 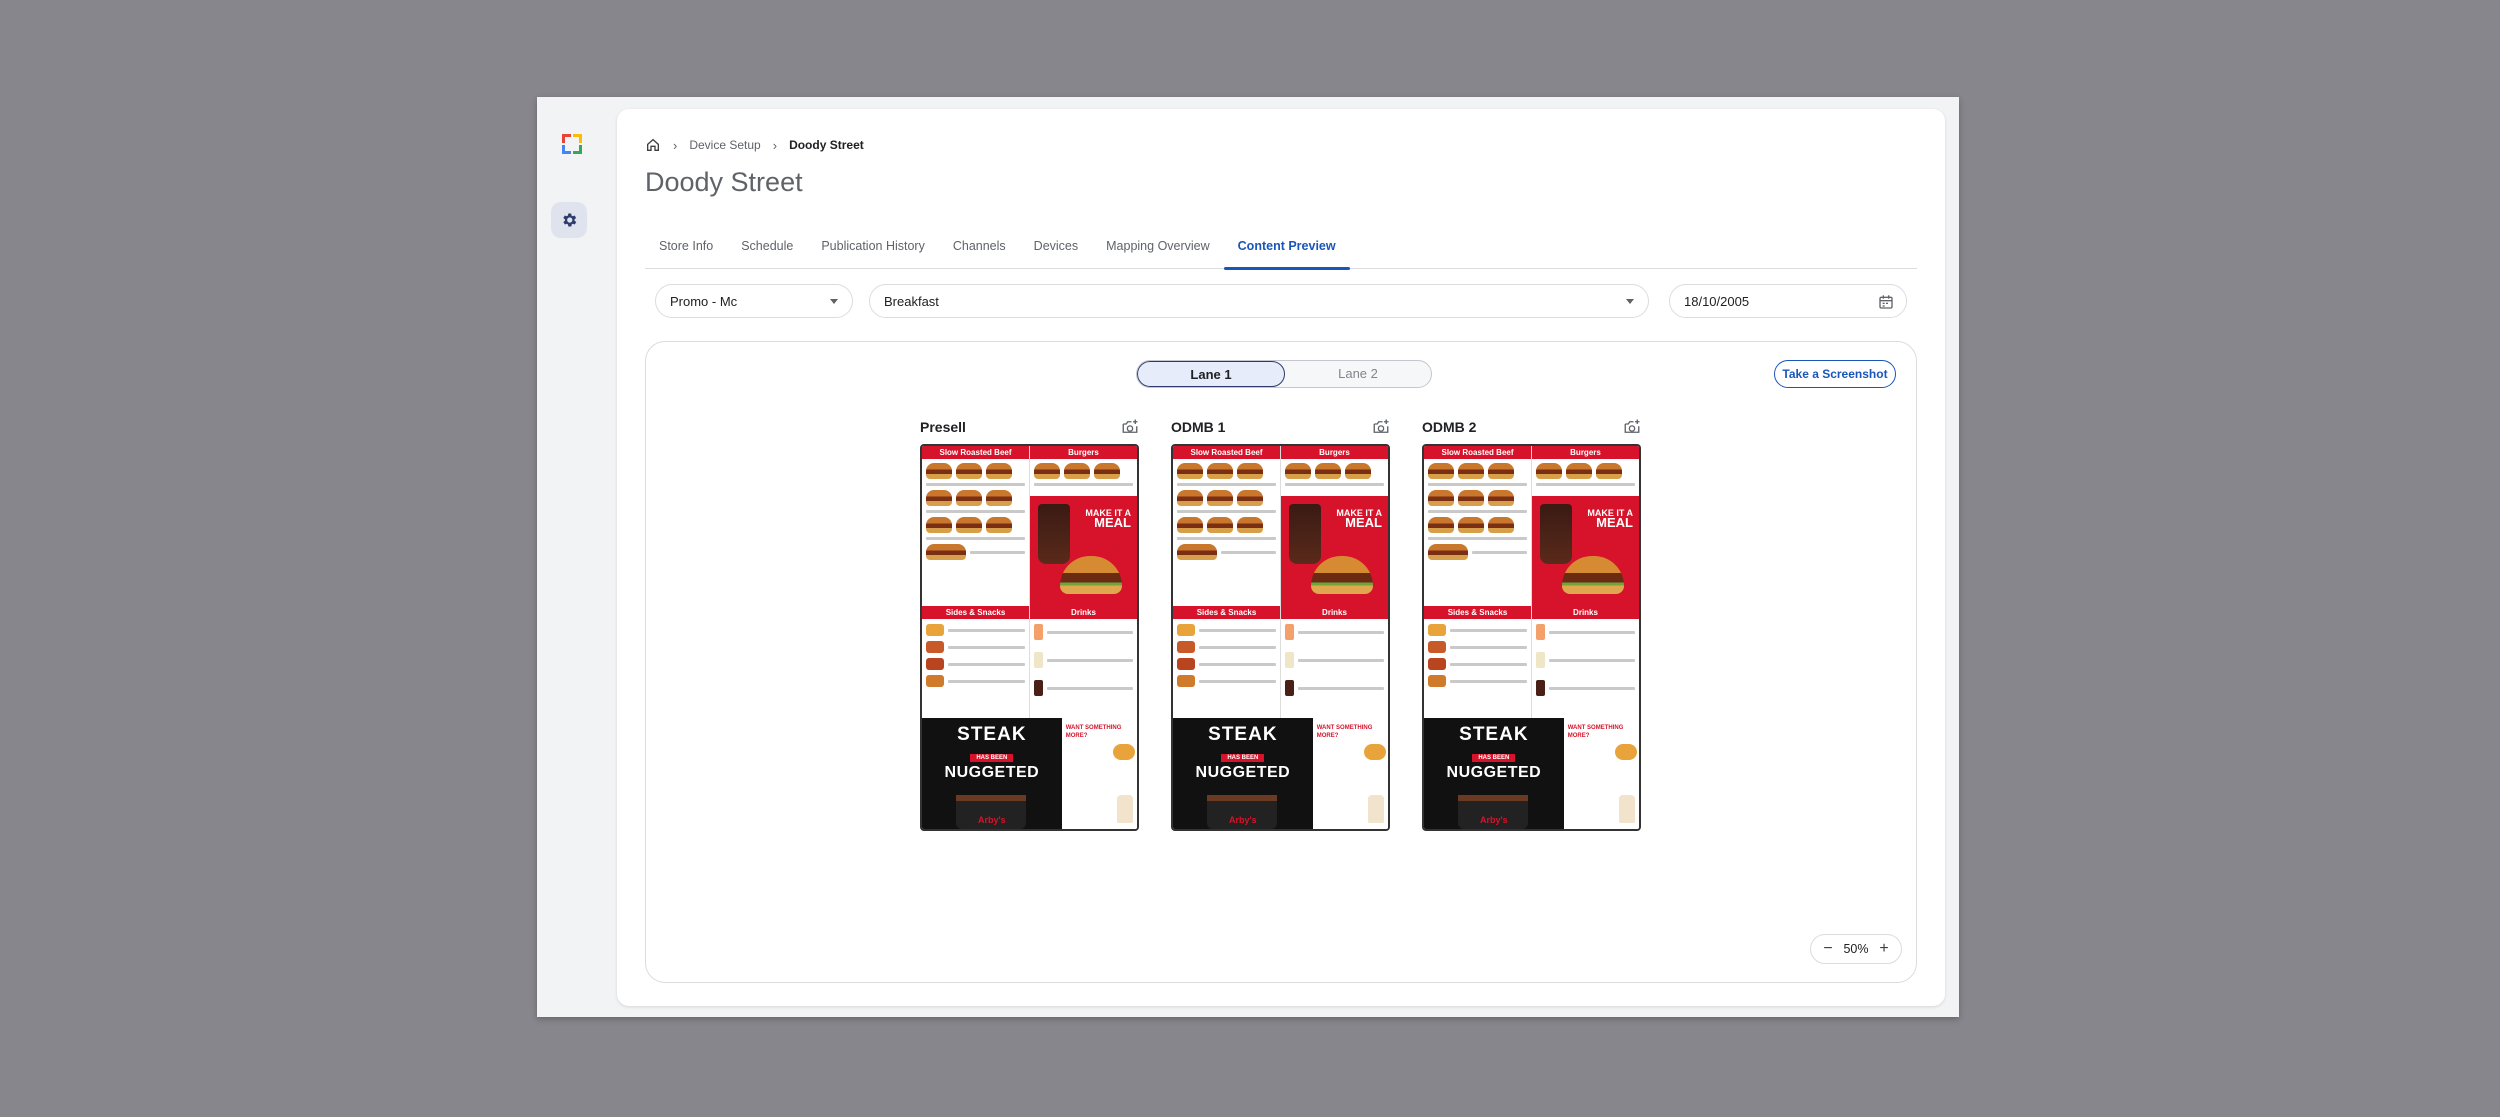 I want to click on daypart-select: Breakfast, so click(x=1259, y=301).